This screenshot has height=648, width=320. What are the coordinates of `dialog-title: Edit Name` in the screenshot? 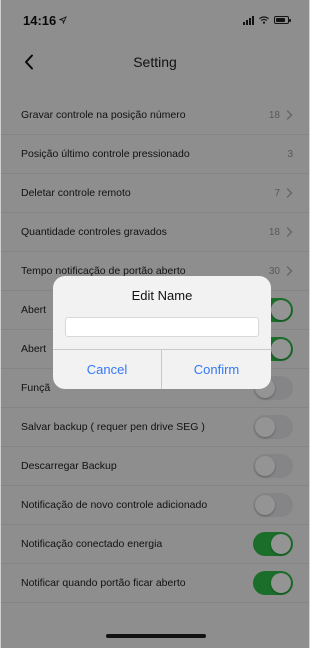 It's located at (162, 295).